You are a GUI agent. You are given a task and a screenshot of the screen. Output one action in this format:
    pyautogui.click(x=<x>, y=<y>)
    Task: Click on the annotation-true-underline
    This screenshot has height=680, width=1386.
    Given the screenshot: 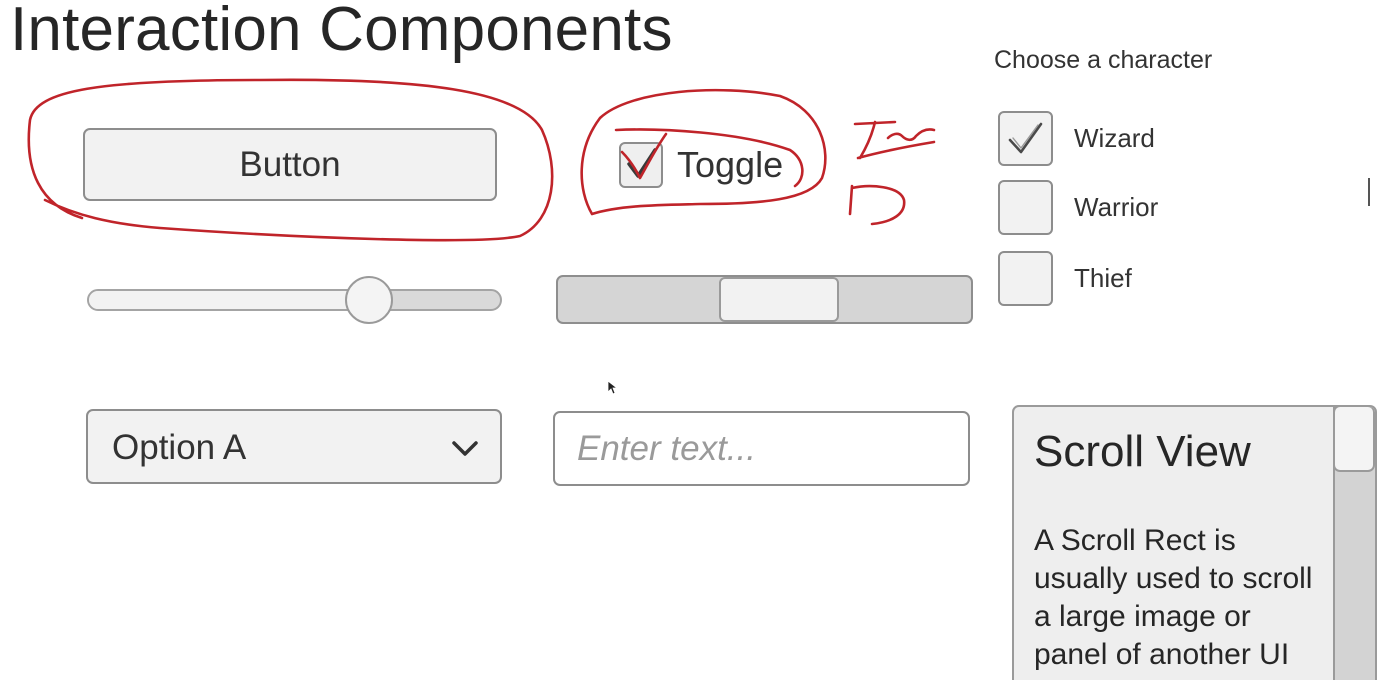 What is the action you would take?
    pyautogui.click(x=896, y=150)
    